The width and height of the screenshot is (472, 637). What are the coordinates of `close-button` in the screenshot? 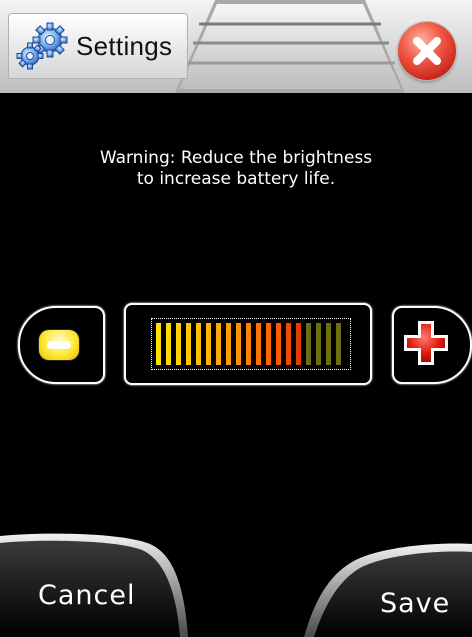 It's located at (427, 51).